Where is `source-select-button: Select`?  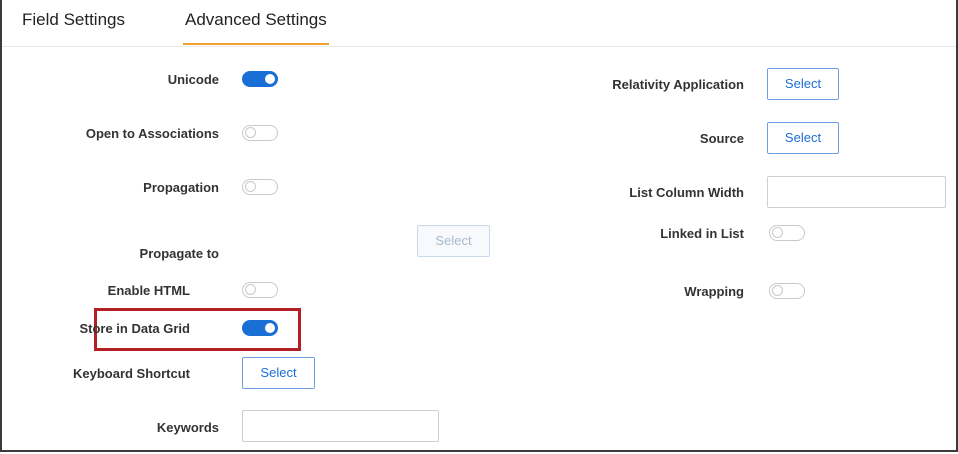
source-select-button: Select is located at coordinates (803, 138).